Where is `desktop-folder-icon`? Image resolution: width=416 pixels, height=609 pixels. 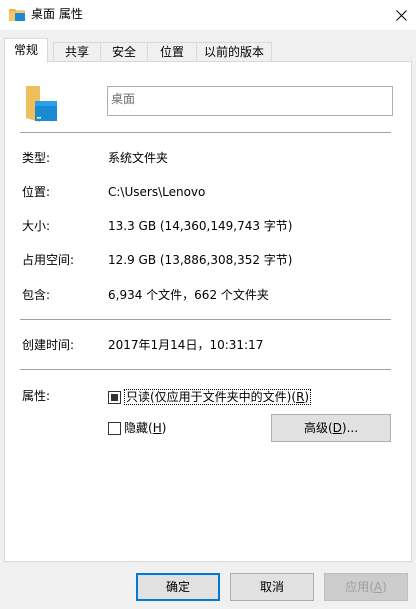 desktop-folder-icon is located at coordinates (41, 104).